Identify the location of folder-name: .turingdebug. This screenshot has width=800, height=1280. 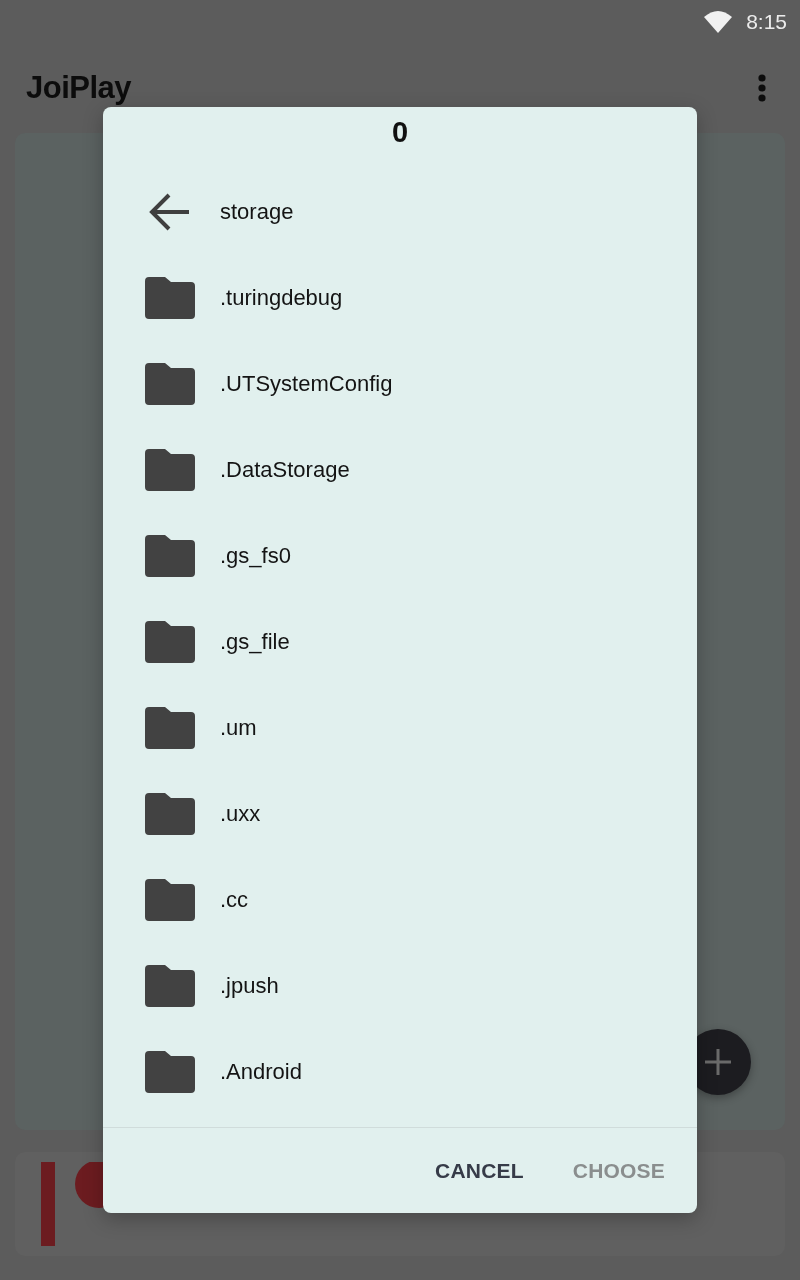
(281, 298).